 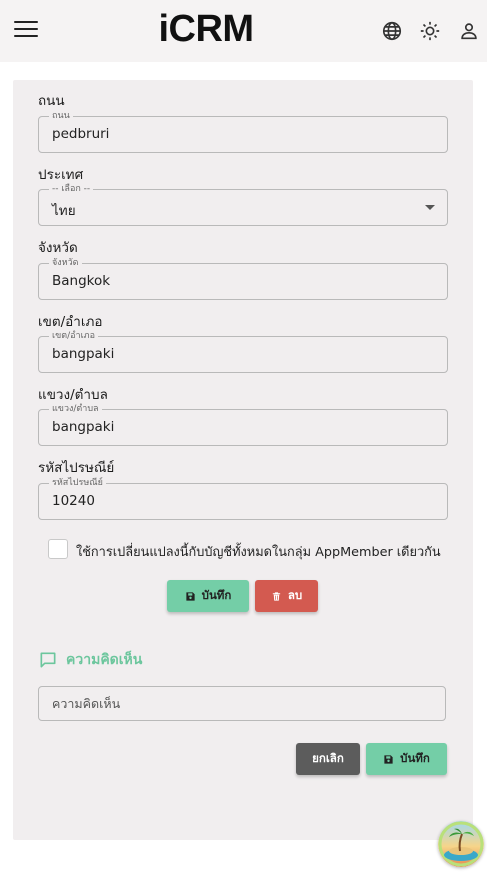 I want to click on sun-icon, so click(x=430, y=31).